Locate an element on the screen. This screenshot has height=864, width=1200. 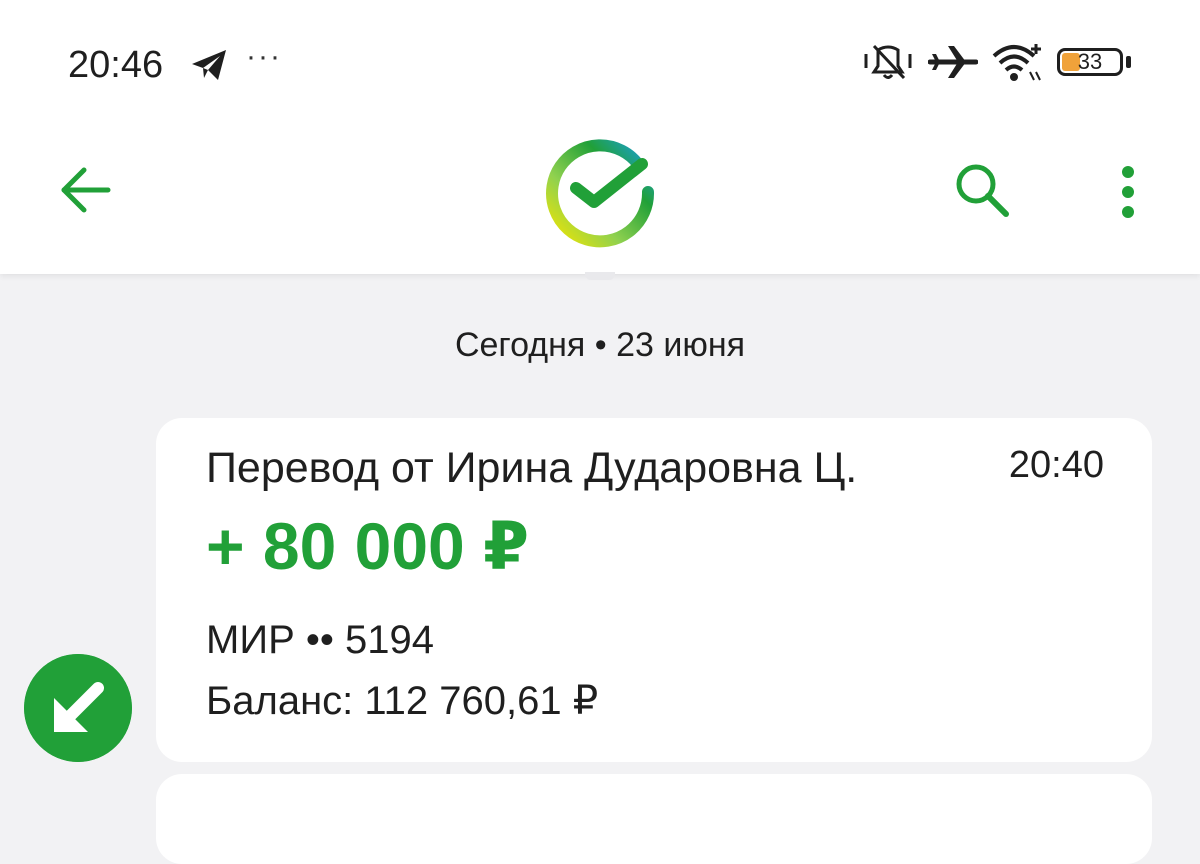
search-button is located at coordinates (983, 191).